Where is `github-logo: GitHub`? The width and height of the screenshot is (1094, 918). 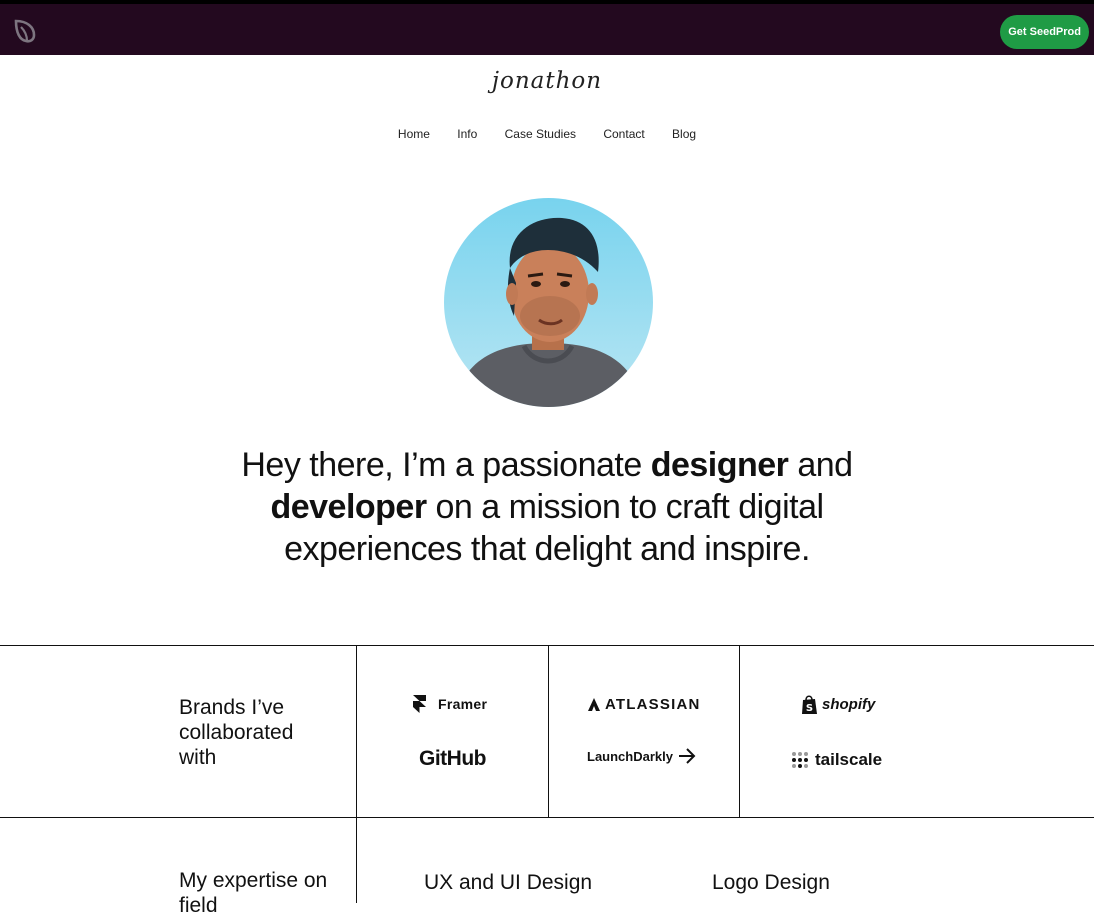
github-logo: GitHub is located at coordinates (452, 759).